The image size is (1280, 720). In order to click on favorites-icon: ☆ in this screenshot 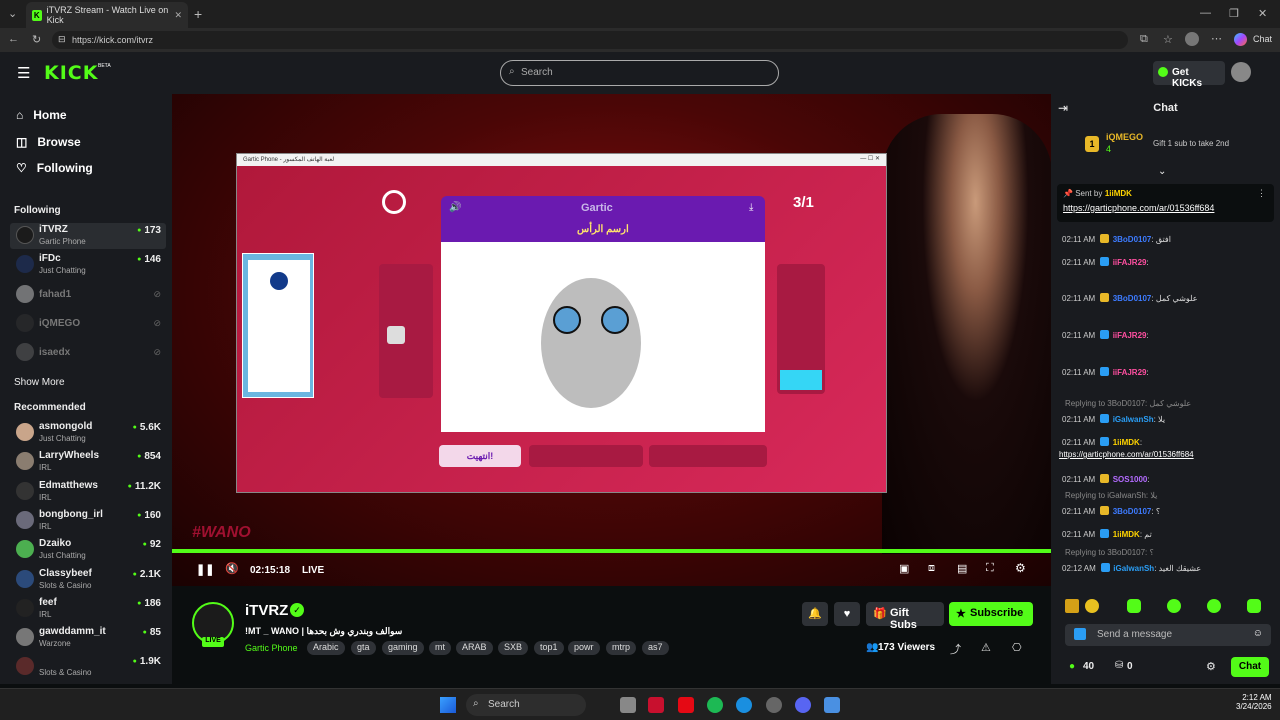, I will do `click(1168, 39)`.